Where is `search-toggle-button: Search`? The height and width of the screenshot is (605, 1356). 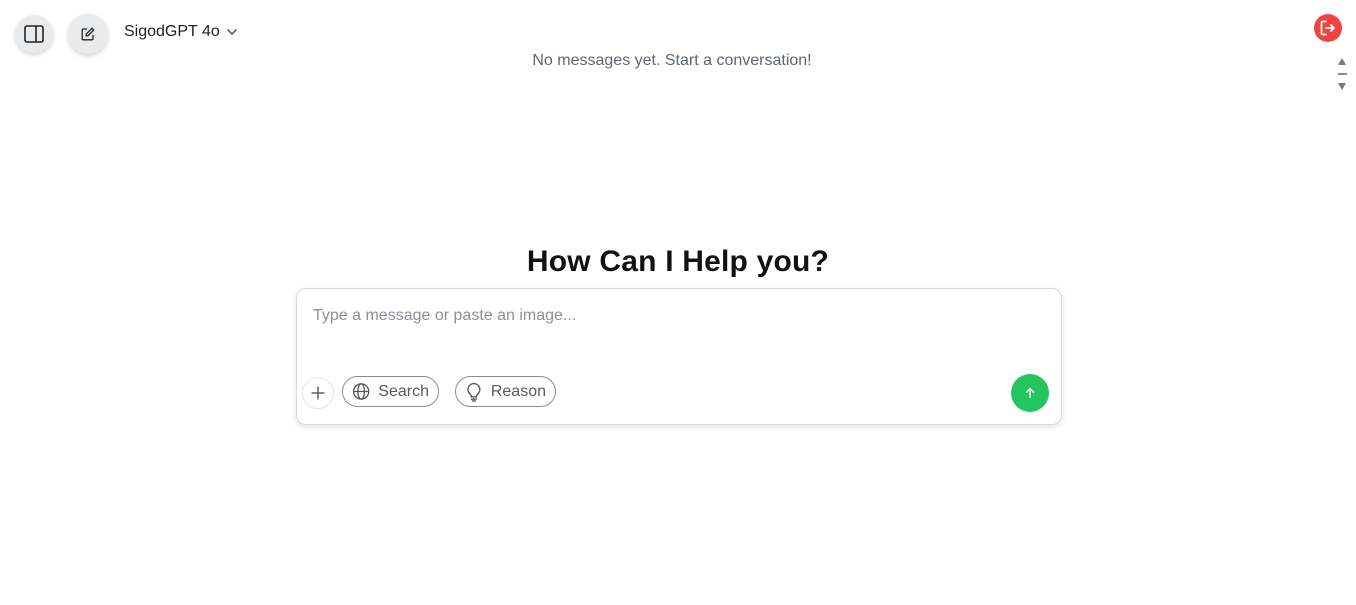
search-toggle-button: Search is located at coordinates (390, 391).